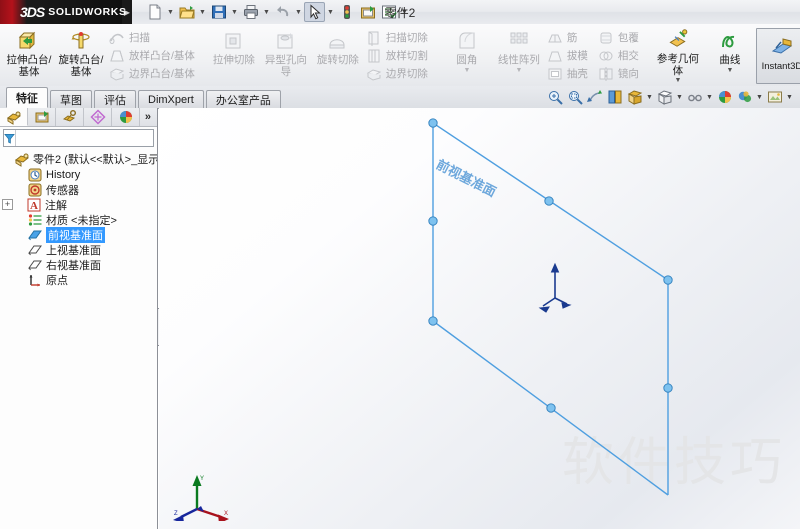 This screenshot has width=800, height=529. Describe the element at coordinates (154, 12) in the screenshot. I see `new-document-button` at that location.